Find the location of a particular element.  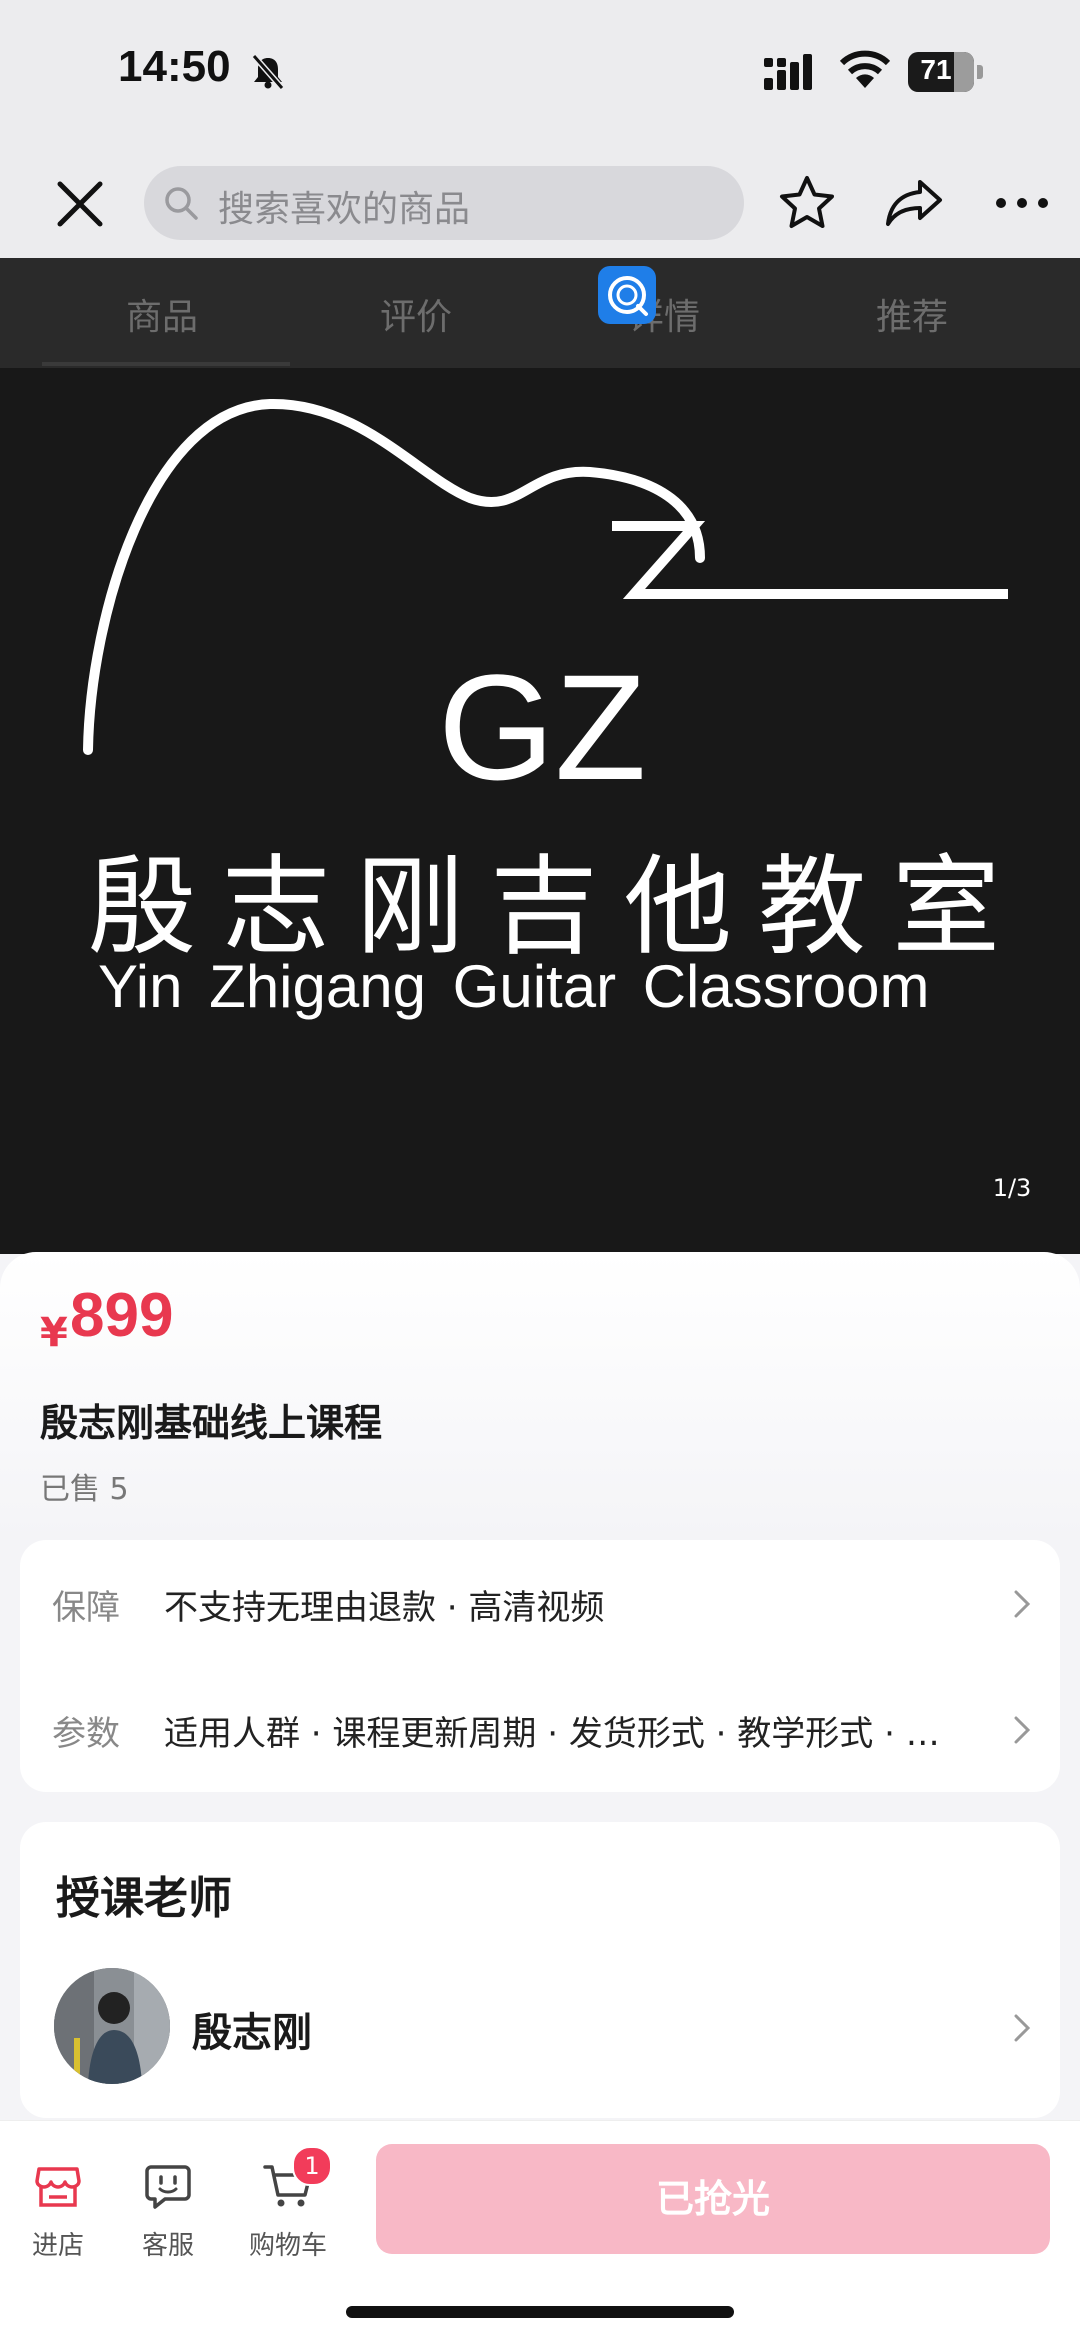

battery-icon: 71 is located at coordinates (946, 72).